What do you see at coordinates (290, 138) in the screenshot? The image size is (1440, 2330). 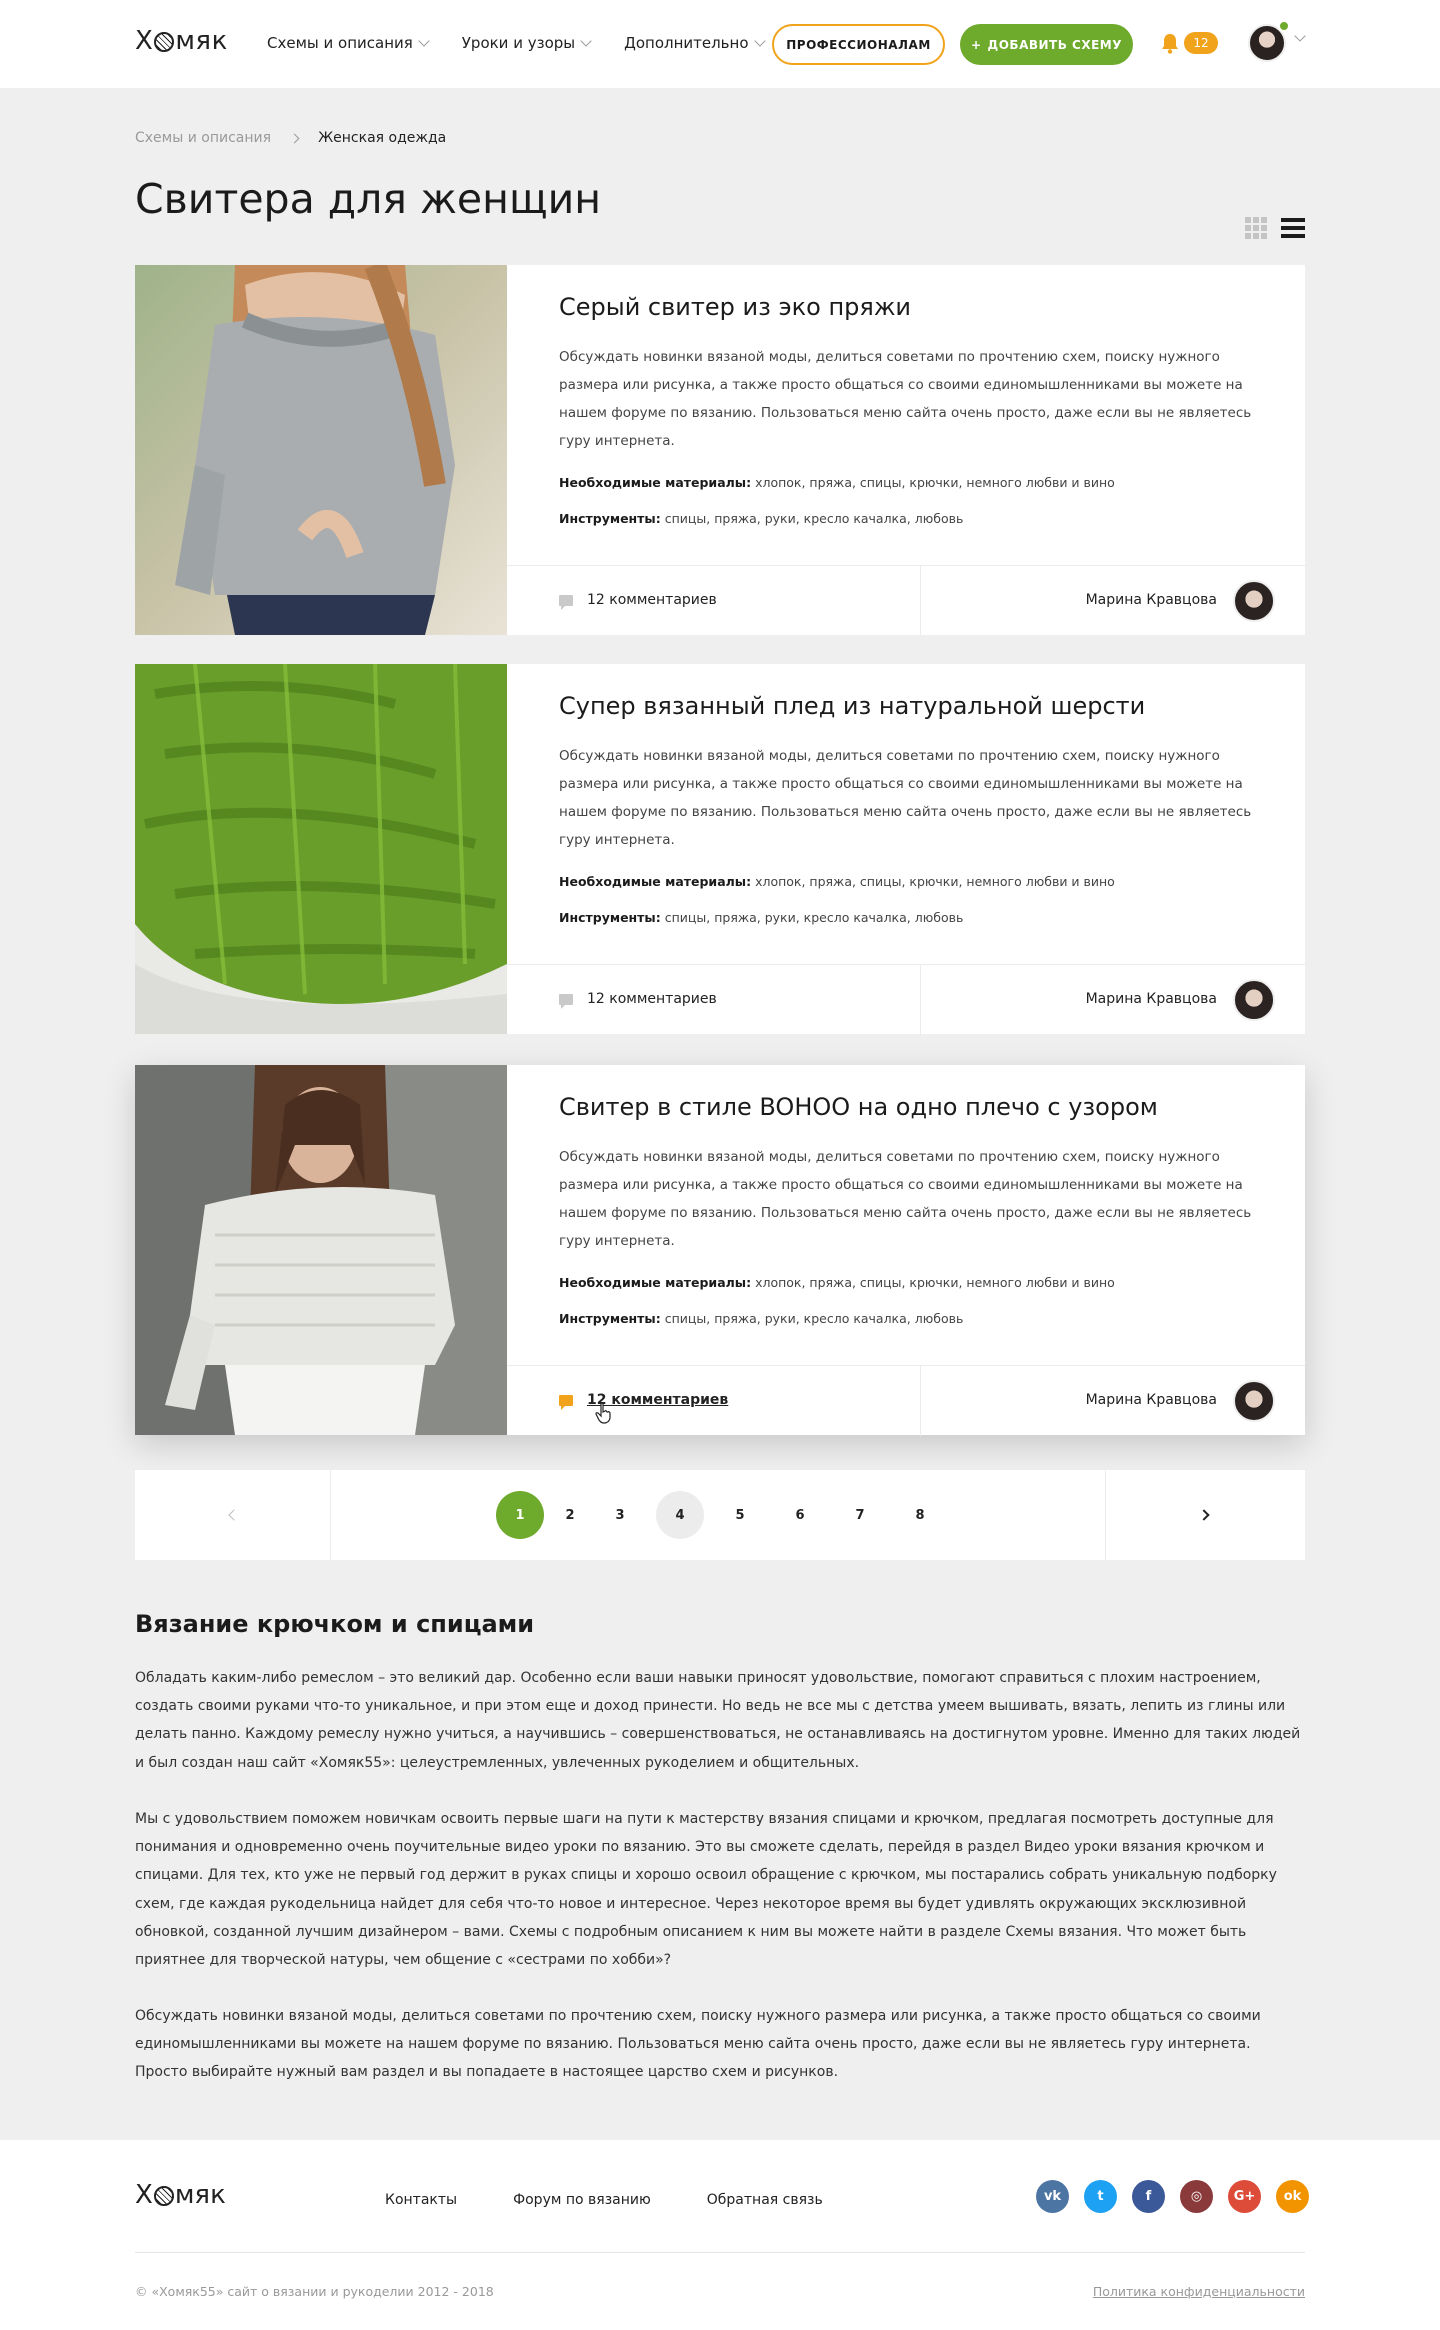 I see `breadcrumb: Схемы и описания Женская одежда` at bounding box center [290, 138].